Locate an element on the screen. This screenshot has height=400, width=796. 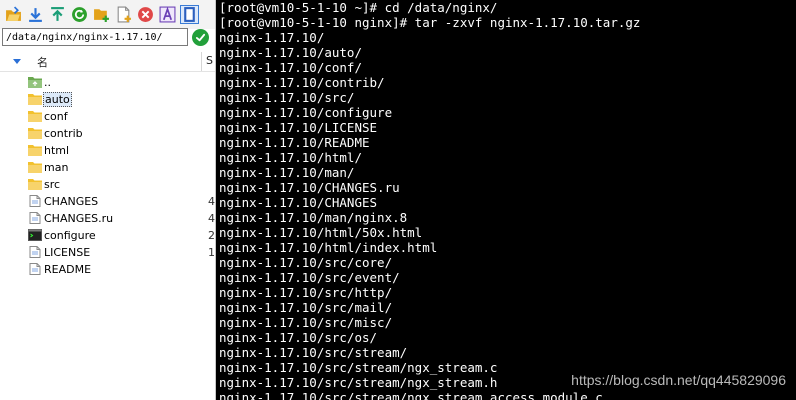
file-size: 1 is located at coordinates (211, 252).